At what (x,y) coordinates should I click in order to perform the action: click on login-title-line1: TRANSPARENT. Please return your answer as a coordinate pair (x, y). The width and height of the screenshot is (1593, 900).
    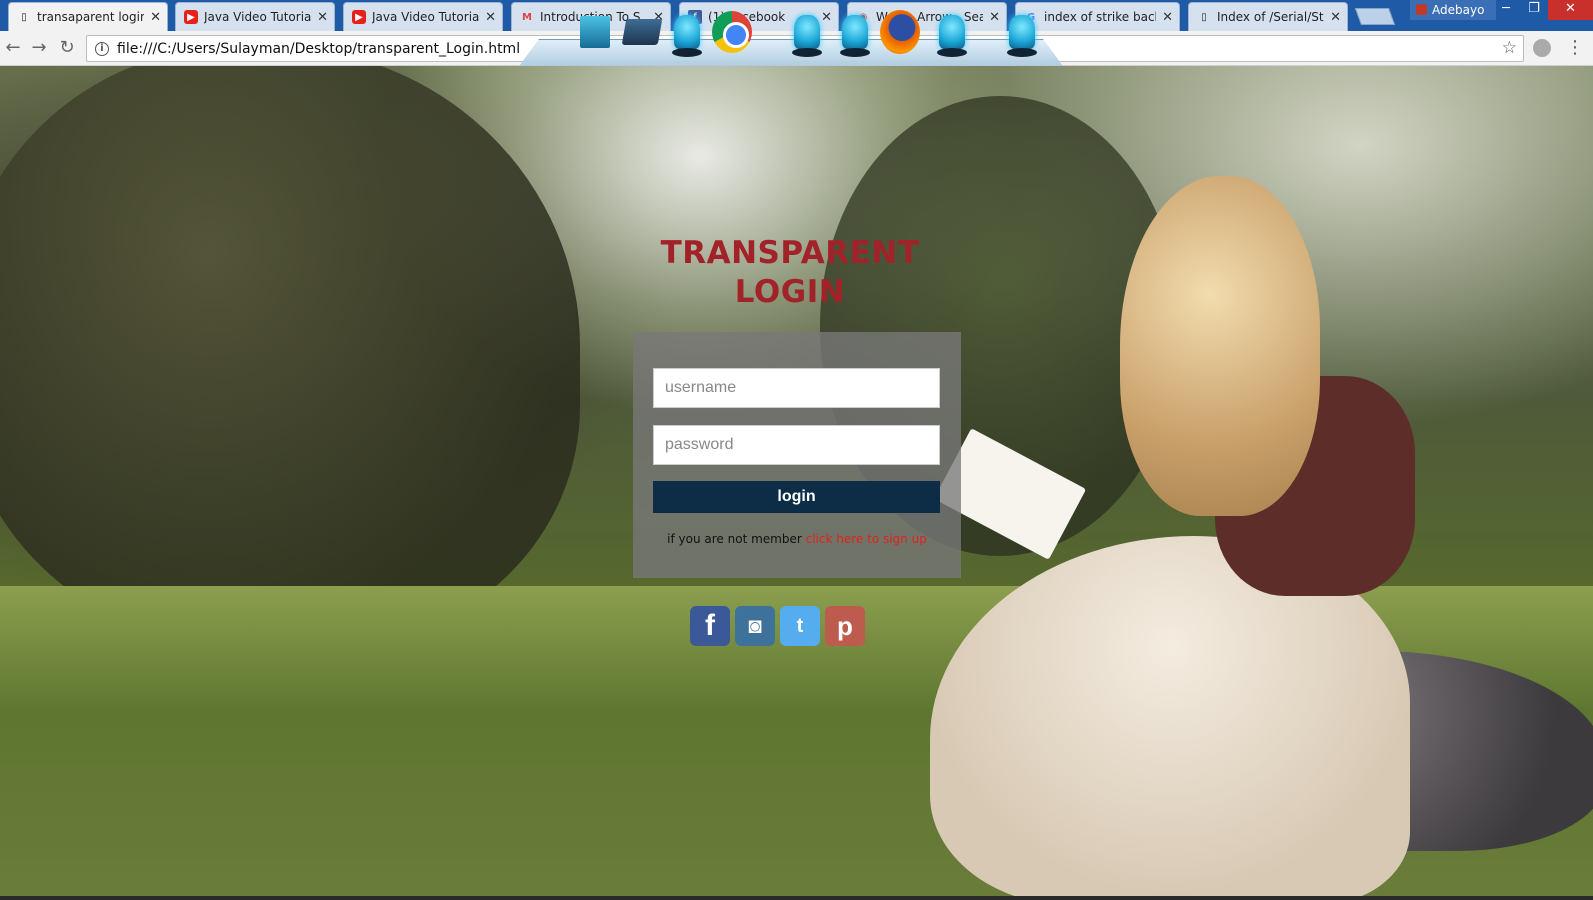
    Looking at the image, I should click on (790, 253).